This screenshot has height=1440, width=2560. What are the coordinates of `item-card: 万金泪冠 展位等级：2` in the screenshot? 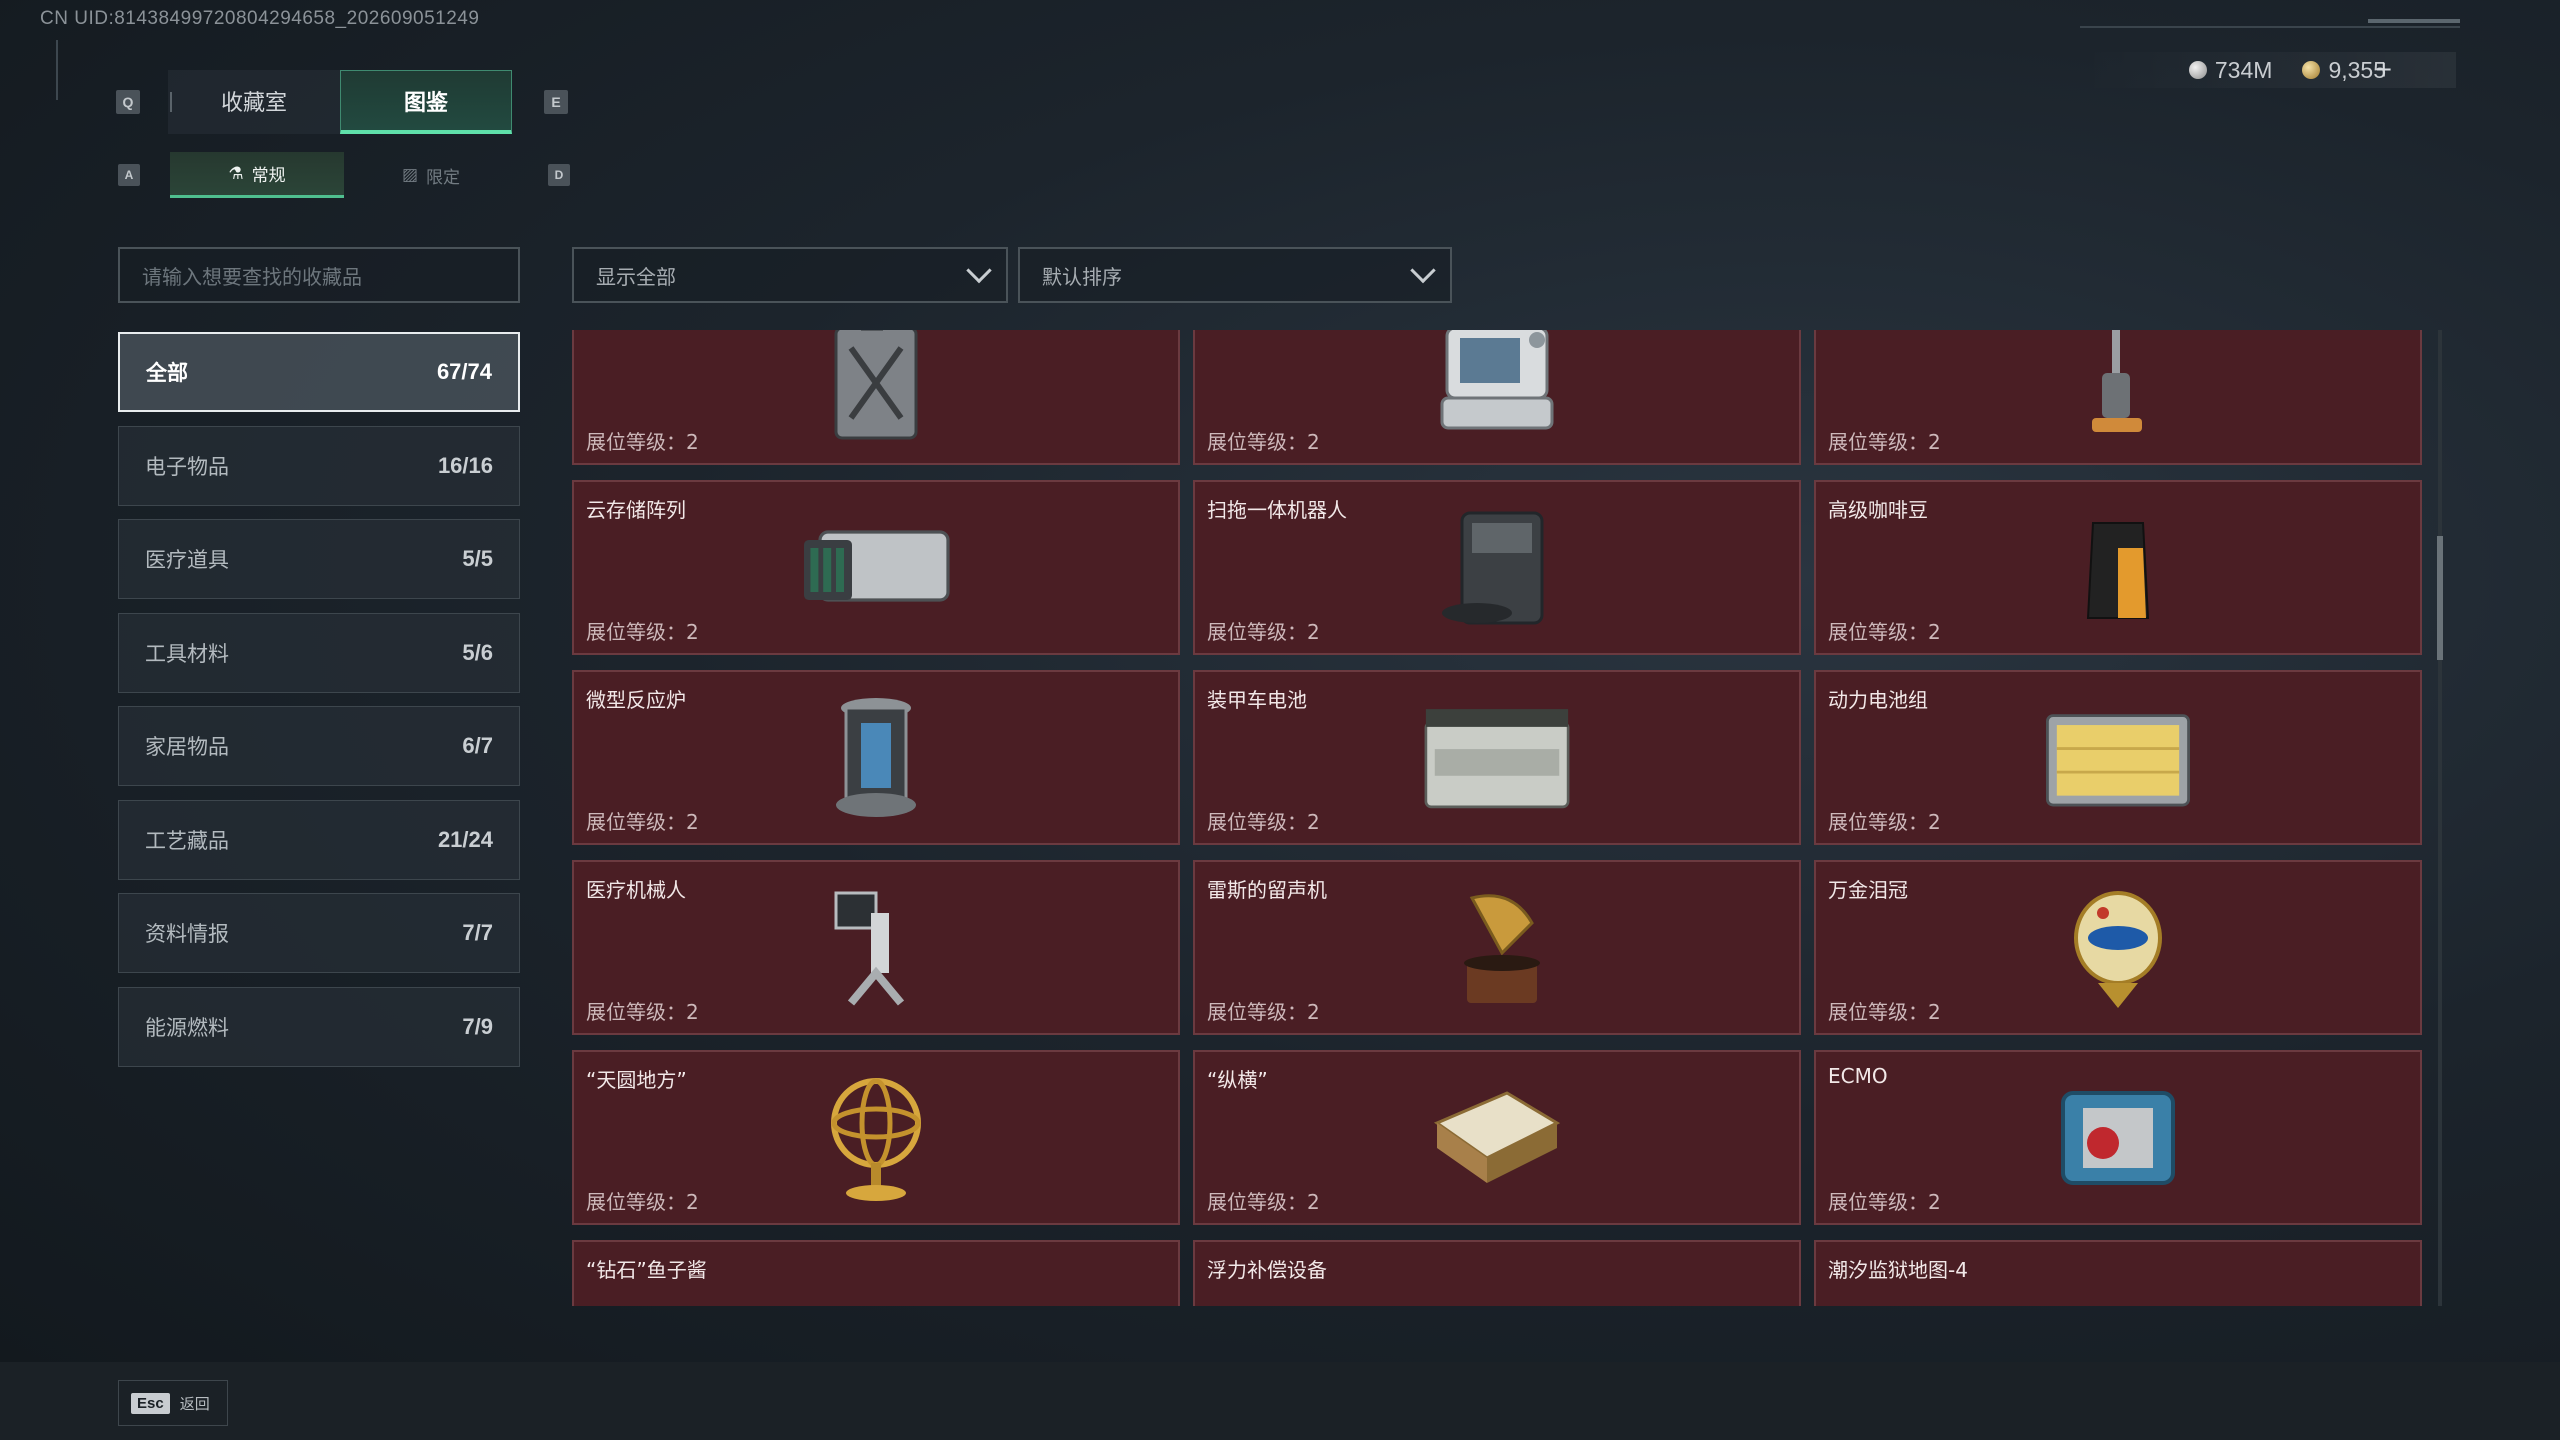 It's located at (2118, 947).